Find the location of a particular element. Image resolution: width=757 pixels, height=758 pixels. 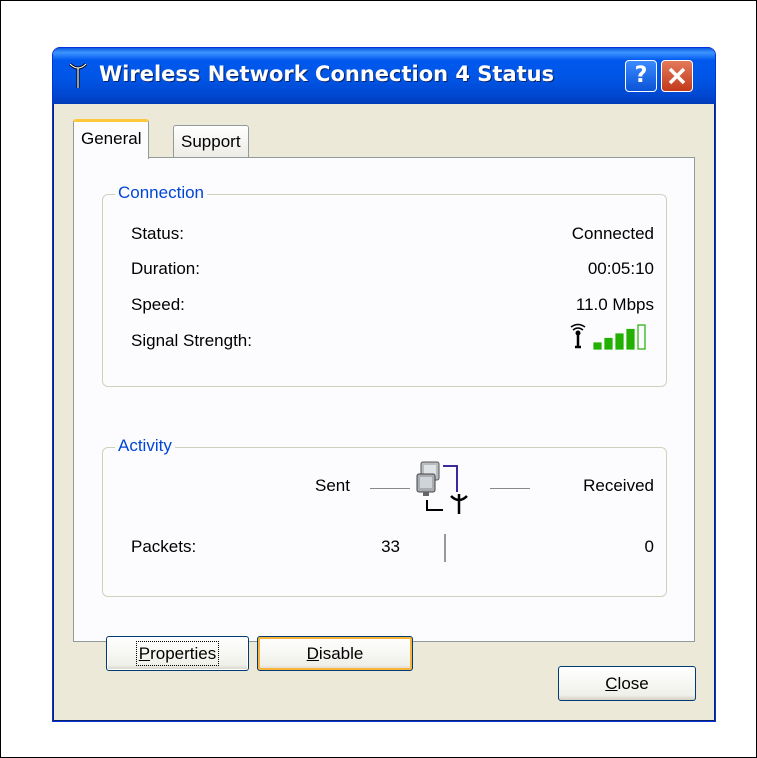

received-line is located at coordinates (510, 488).